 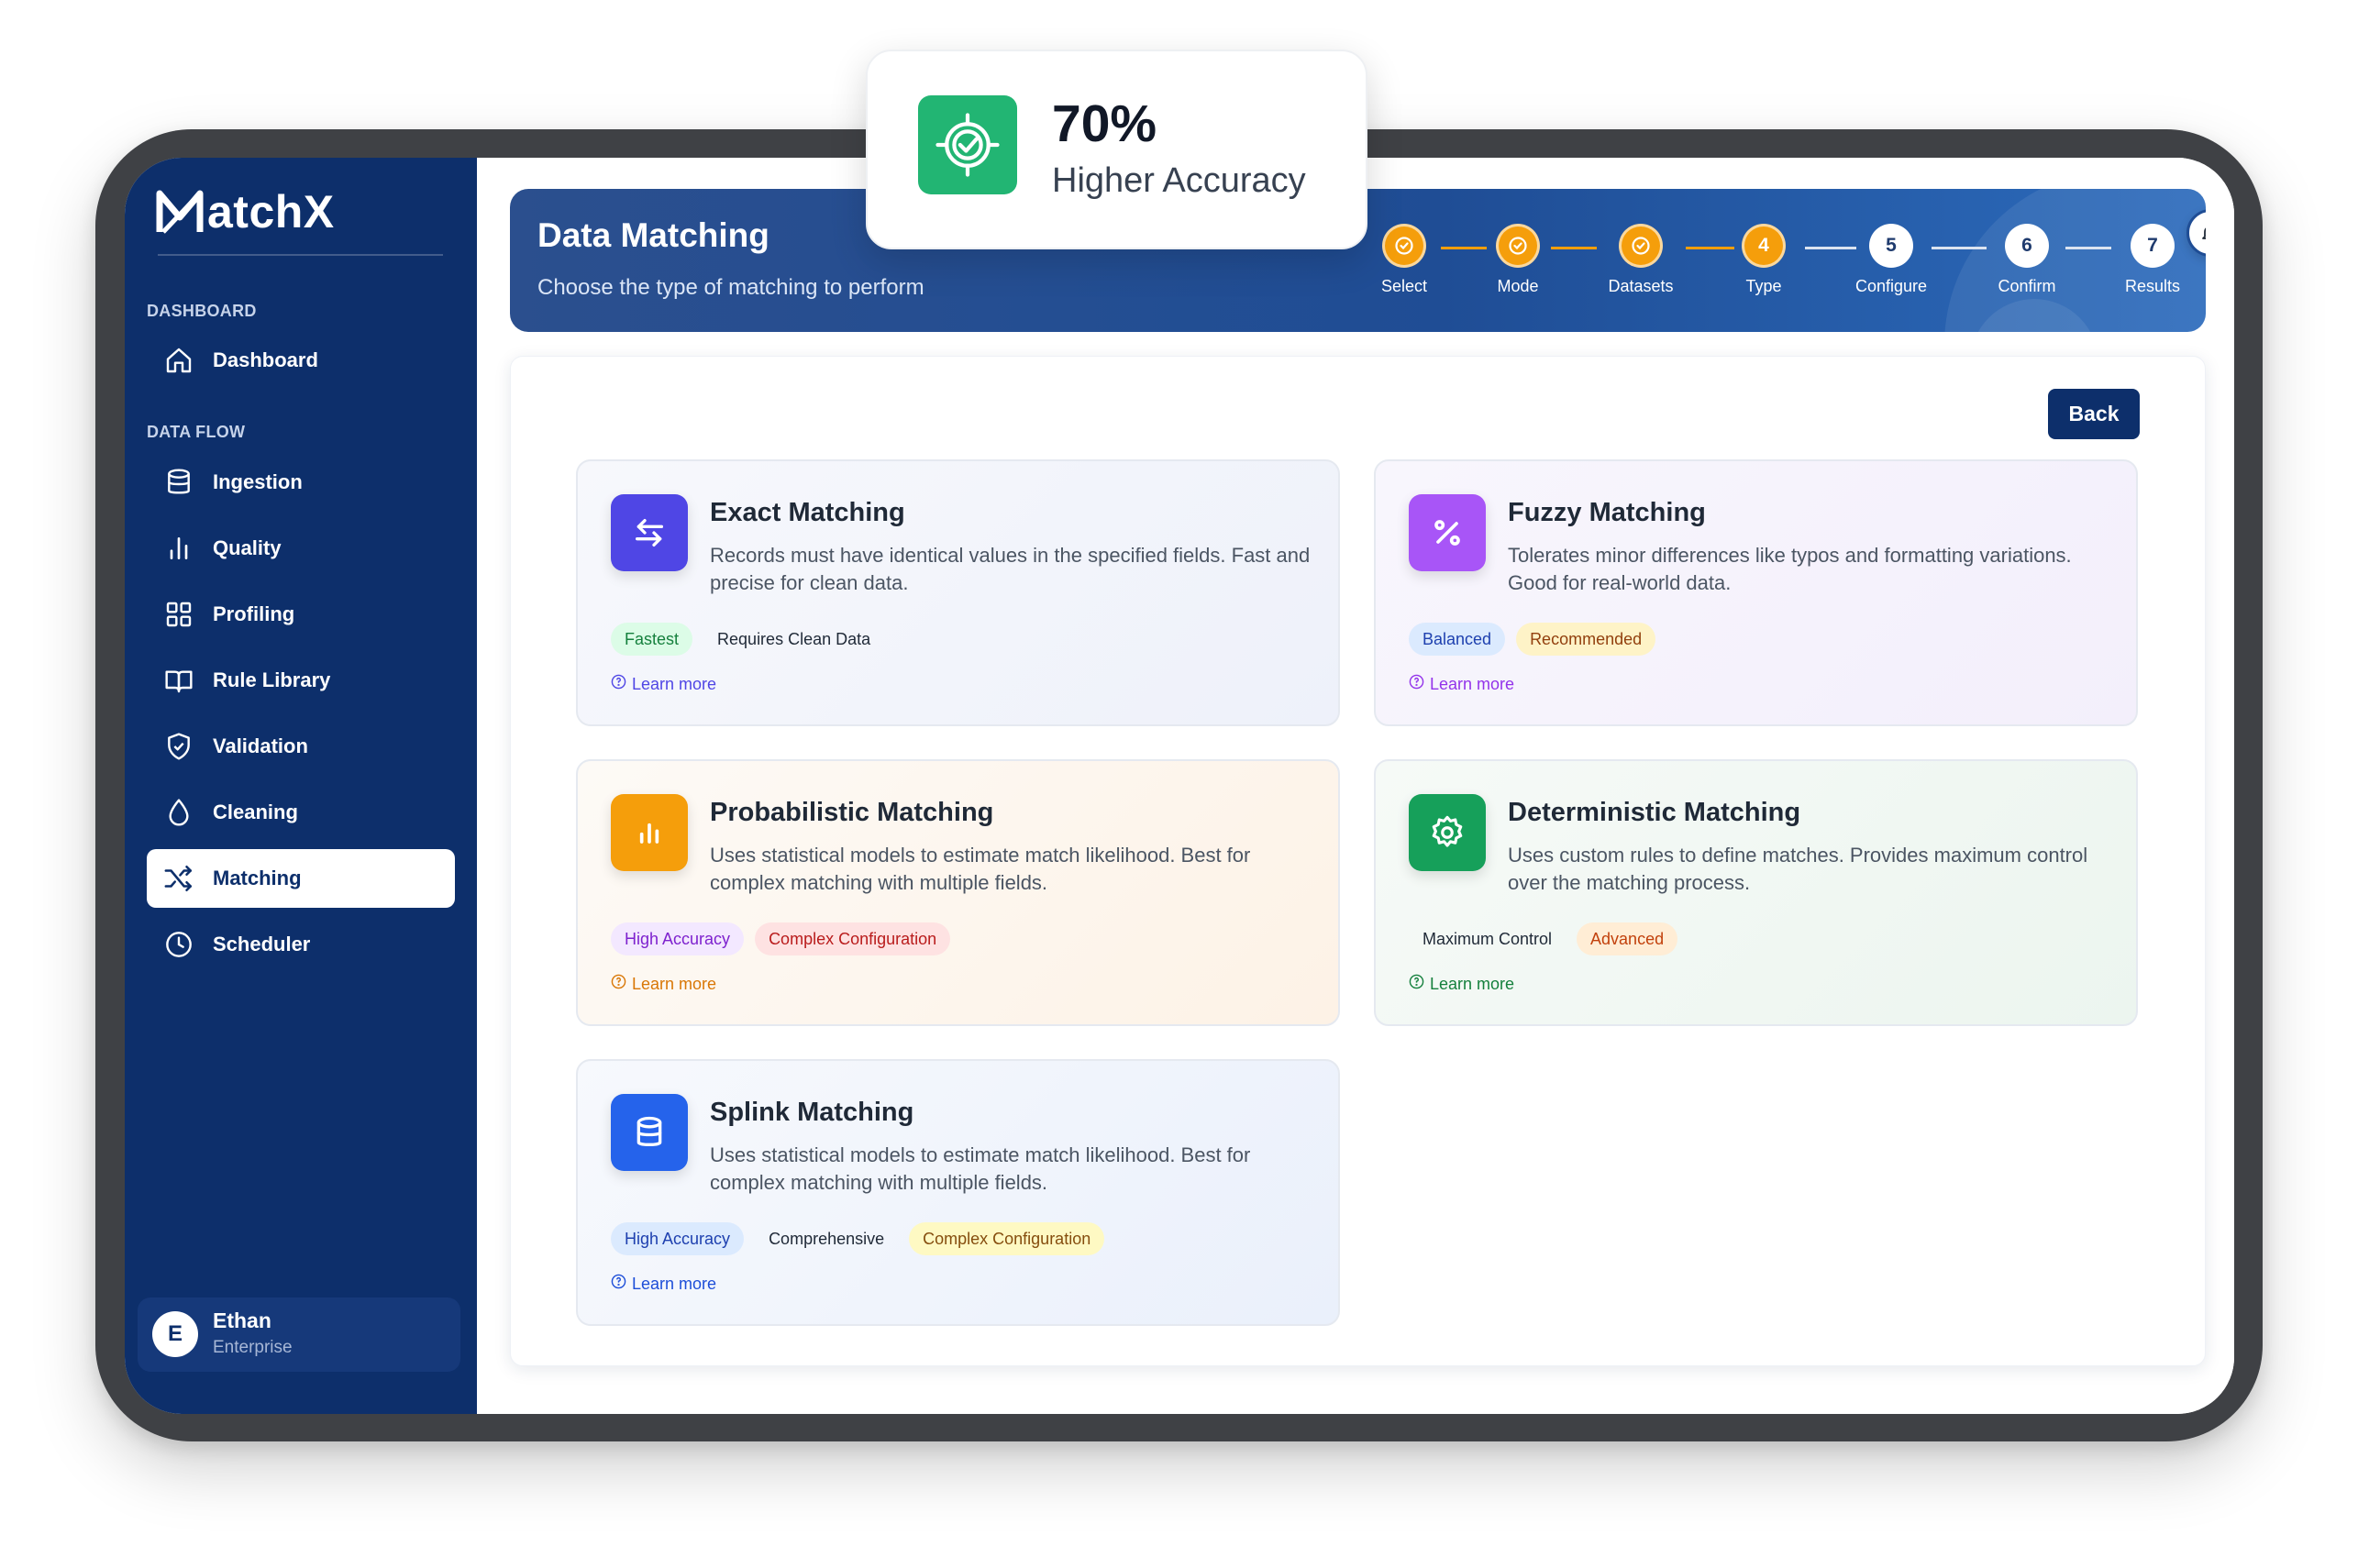 What do you see at coordinates (175, 1334) in the screenshot?
I see `avatar: E` at bounding box center [175, 1334].